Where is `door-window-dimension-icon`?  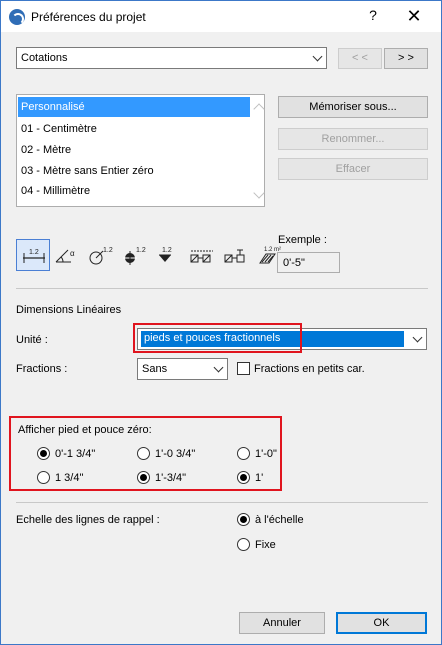 door-window-dimension-icon is located at coordinates (203, 255).